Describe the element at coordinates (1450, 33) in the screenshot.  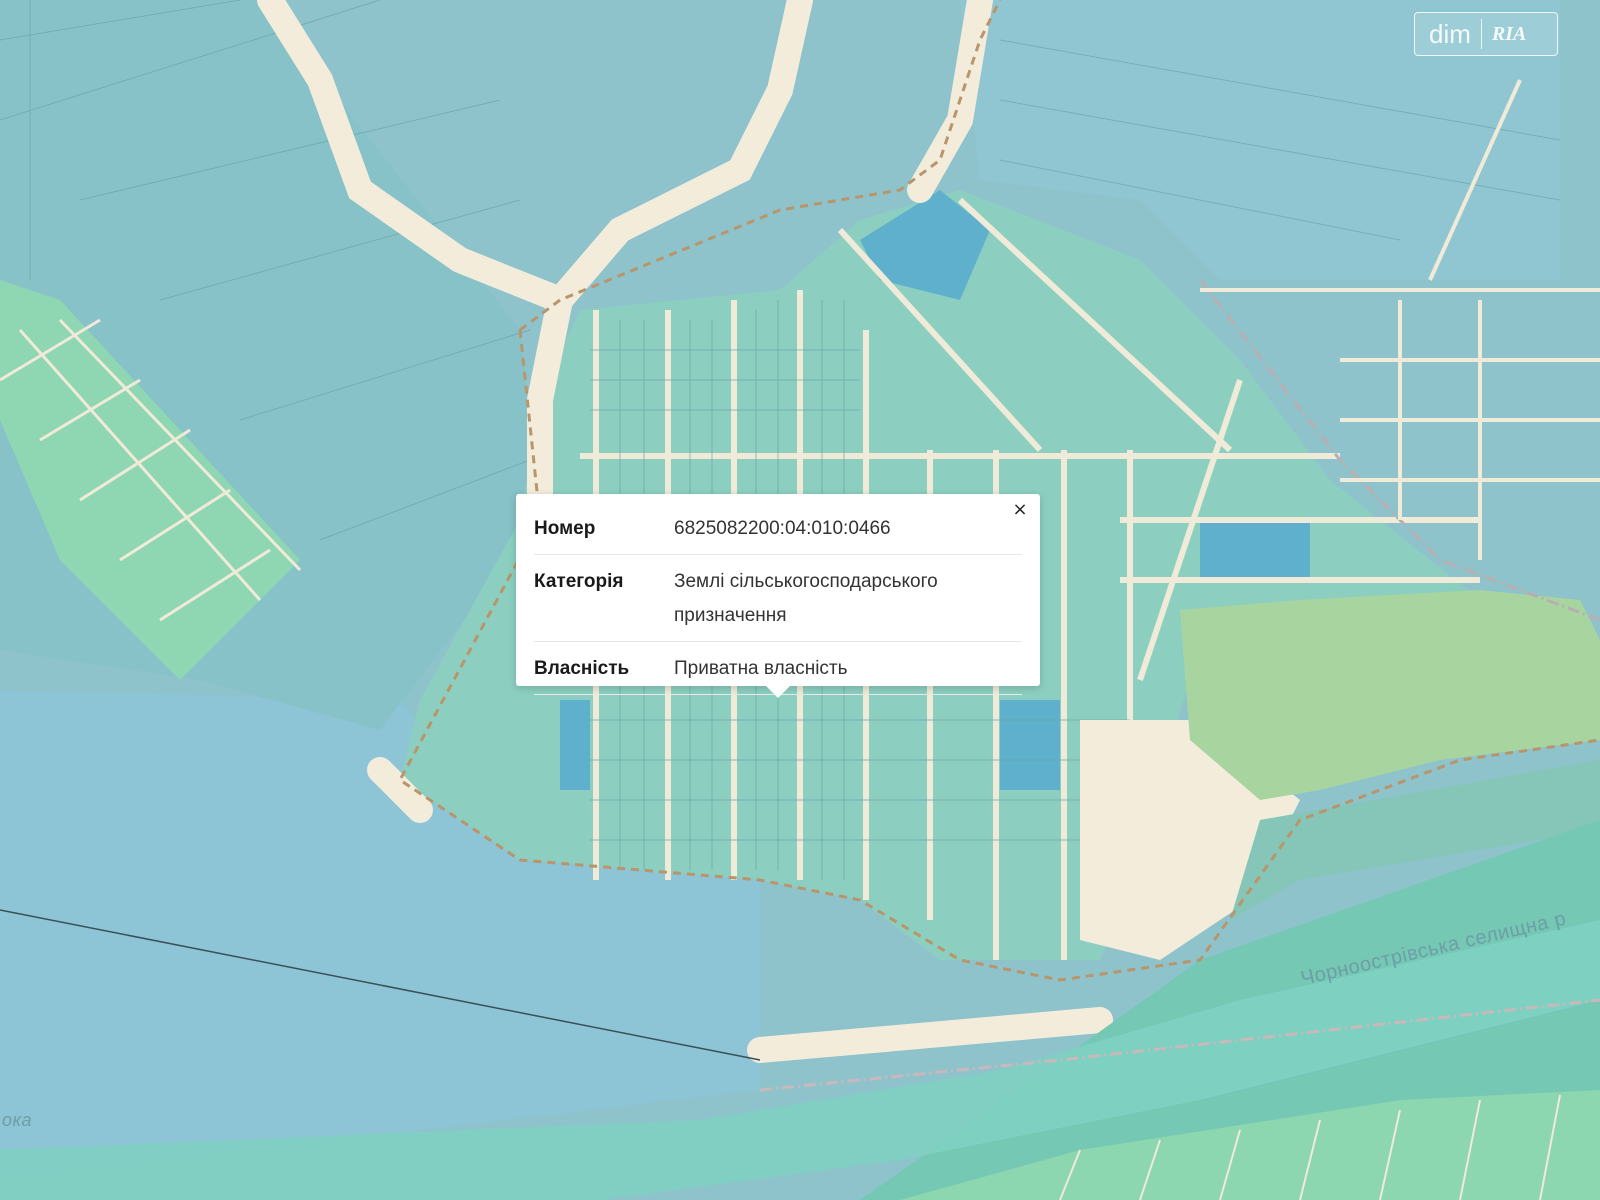
I see `logo-dim-text: dim` at that location.